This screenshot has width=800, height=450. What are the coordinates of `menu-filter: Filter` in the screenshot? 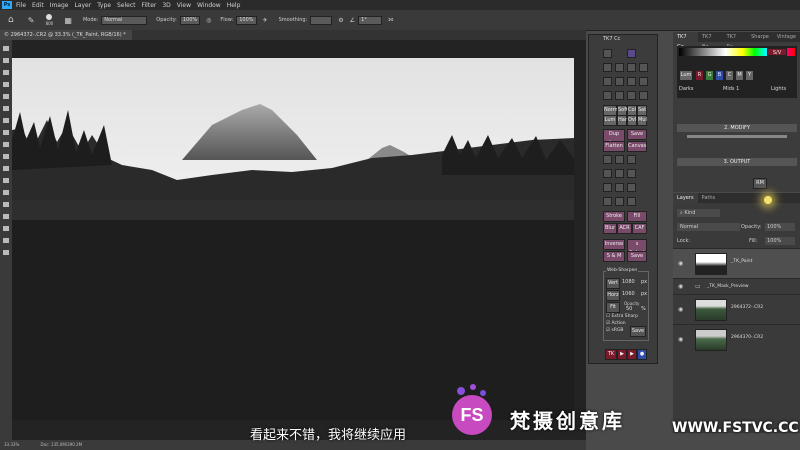 It's located at (149, 5).